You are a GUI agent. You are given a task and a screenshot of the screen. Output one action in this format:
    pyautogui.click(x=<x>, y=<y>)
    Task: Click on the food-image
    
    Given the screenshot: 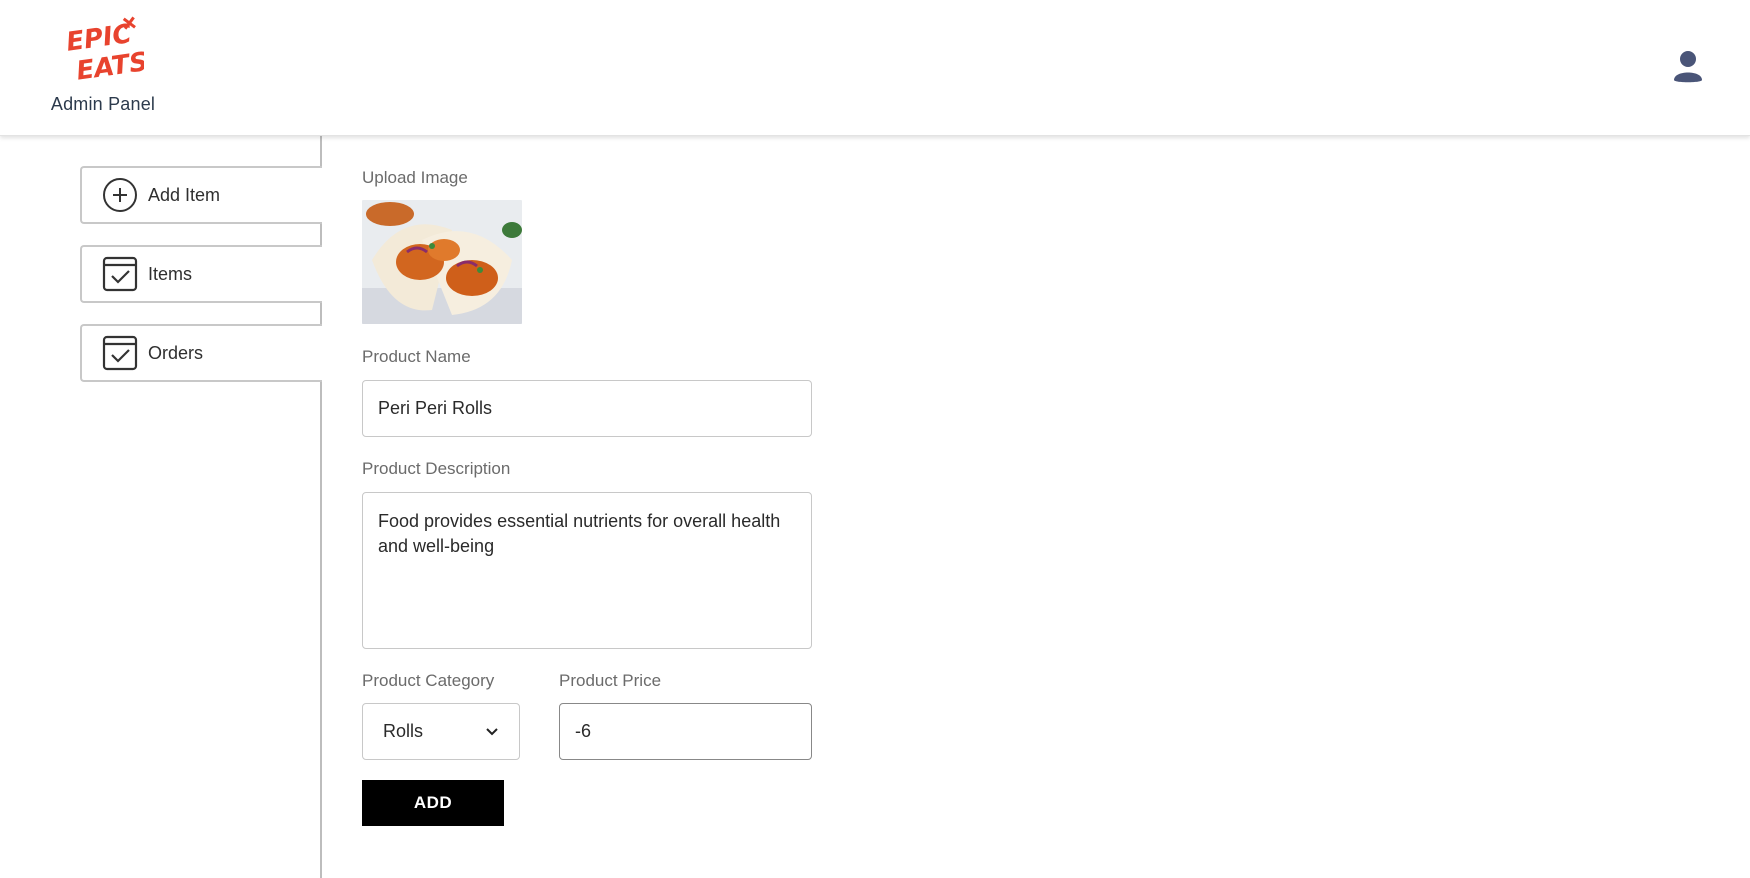 What is the action you would take?
    pyautogui.click(x=442, y=262)
    